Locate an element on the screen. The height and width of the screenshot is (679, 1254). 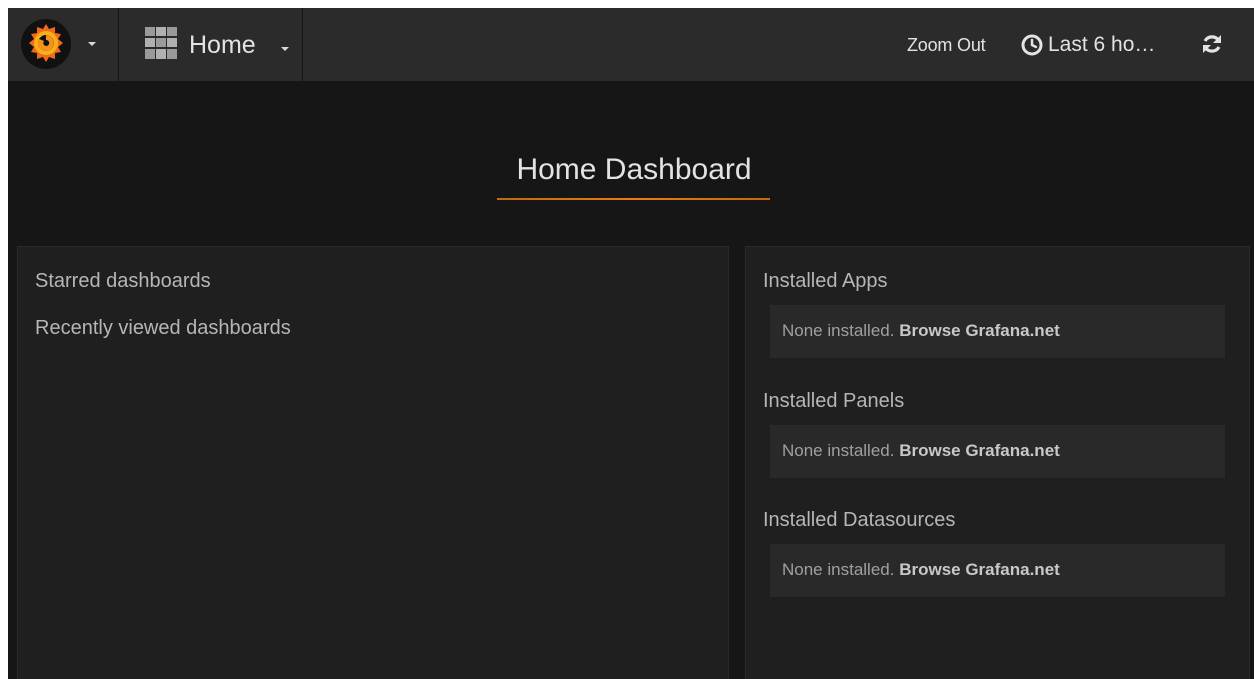
dashboard-grid-icon is located at coordinates (161, 43).